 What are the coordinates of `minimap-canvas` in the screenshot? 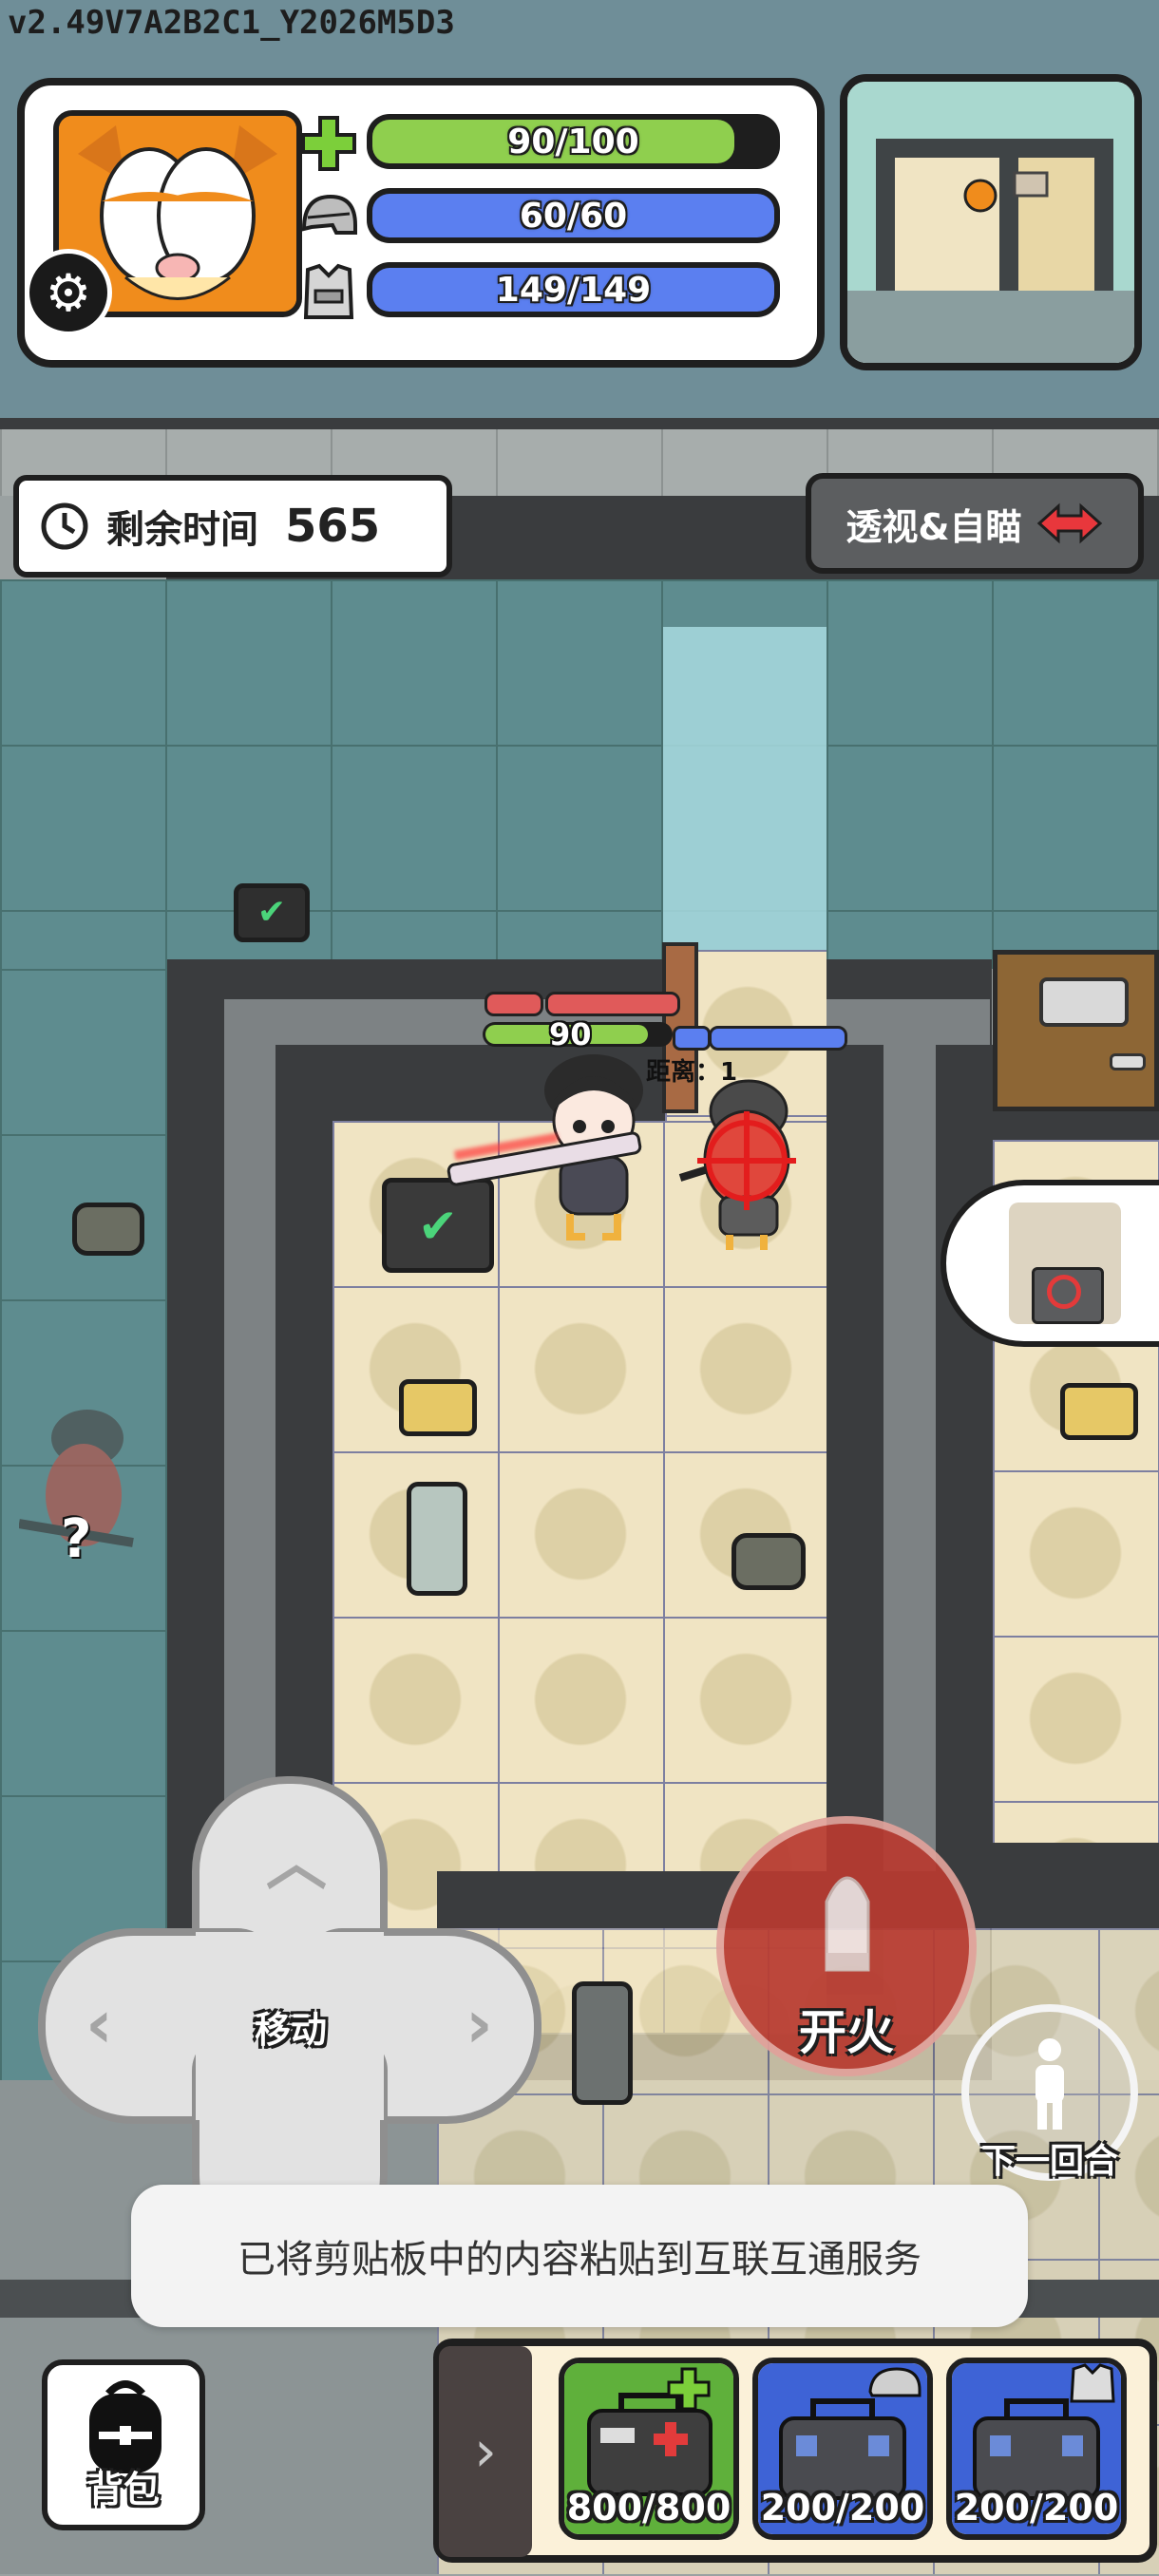 It's located at (990, 222).